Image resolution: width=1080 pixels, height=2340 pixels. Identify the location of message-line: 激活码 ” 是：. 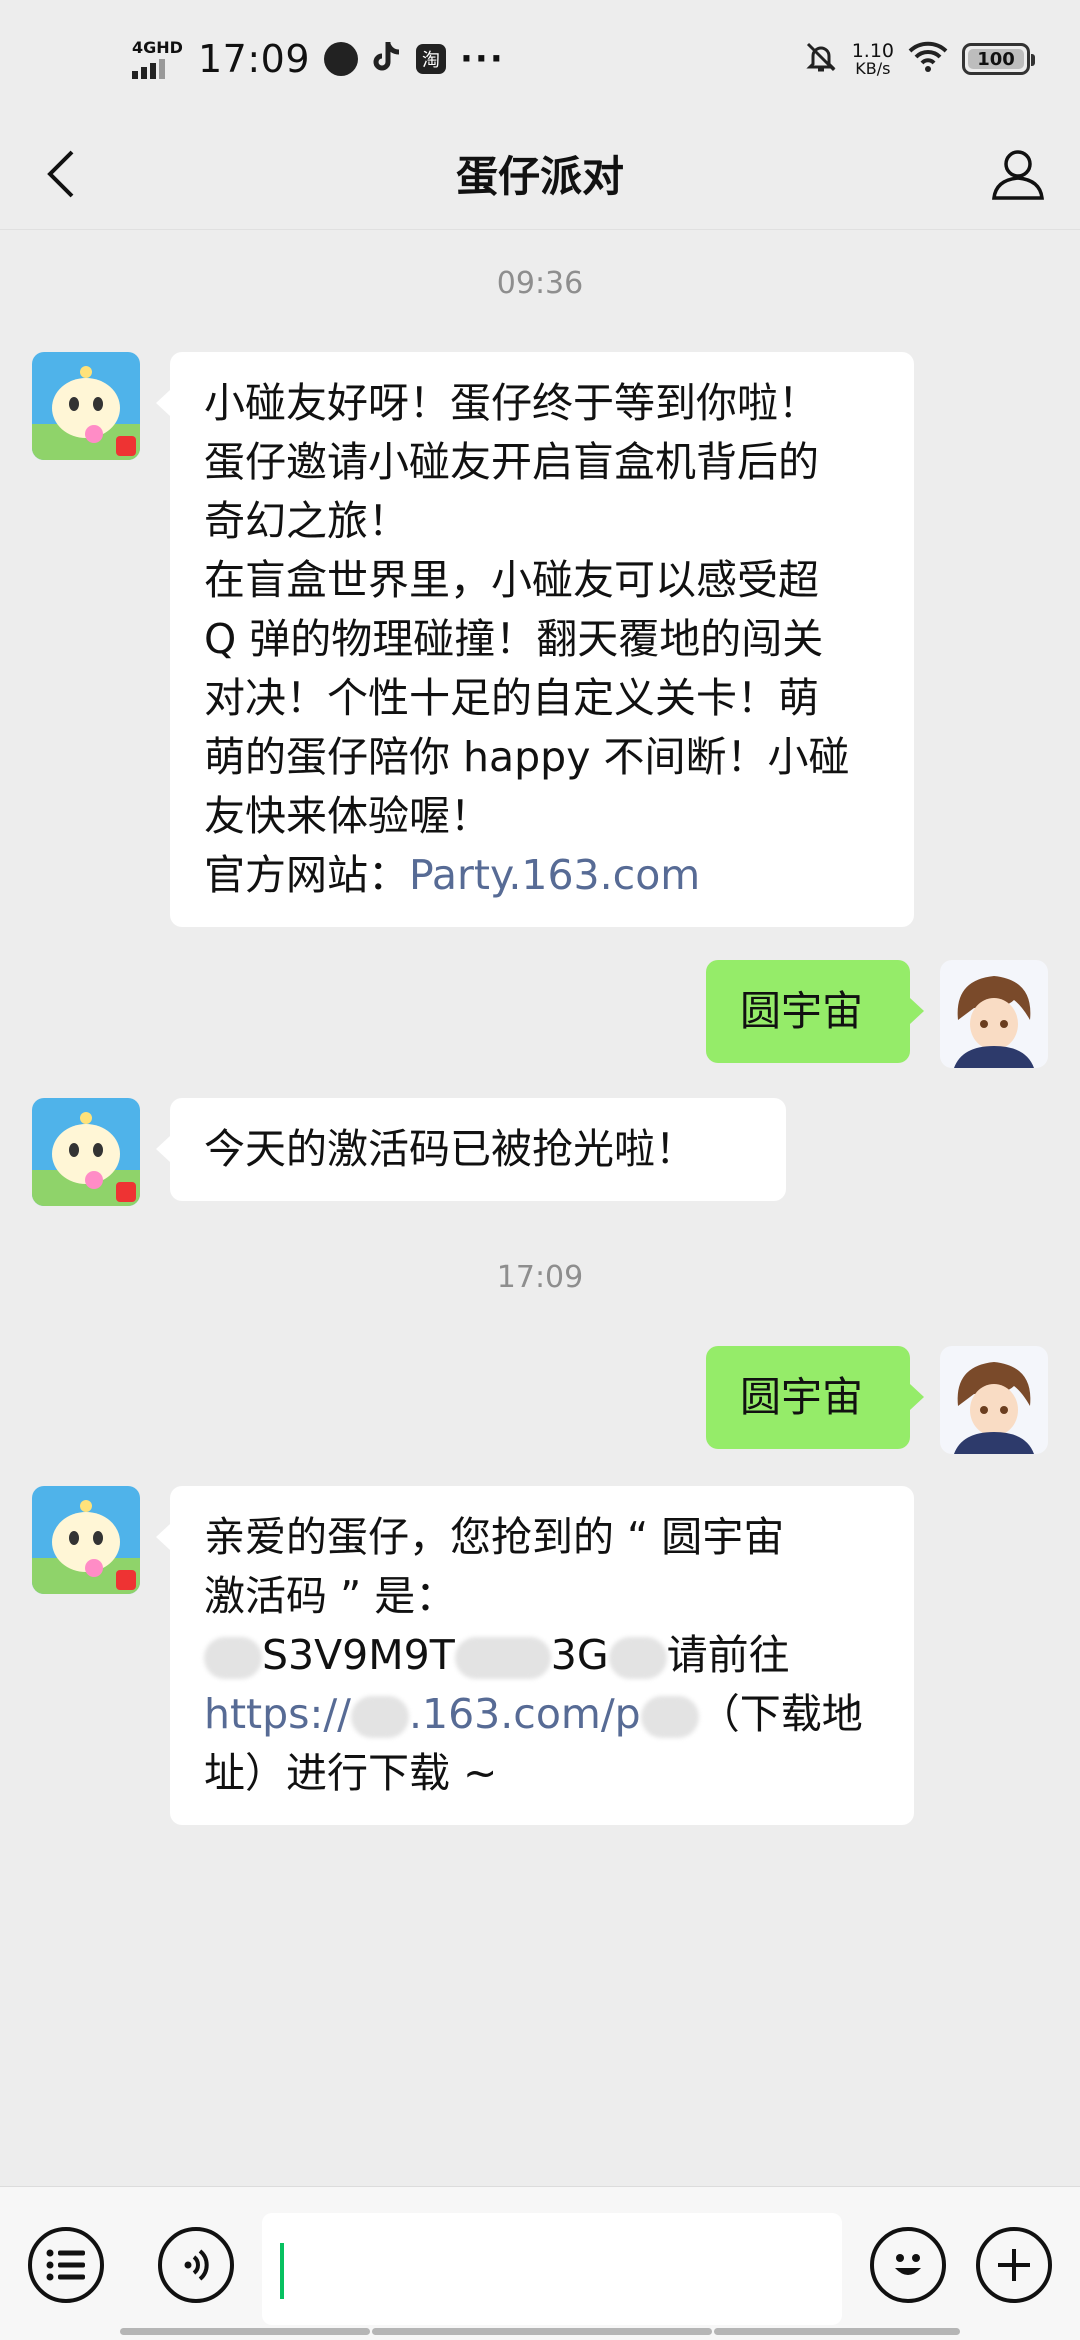
(330, 1596).